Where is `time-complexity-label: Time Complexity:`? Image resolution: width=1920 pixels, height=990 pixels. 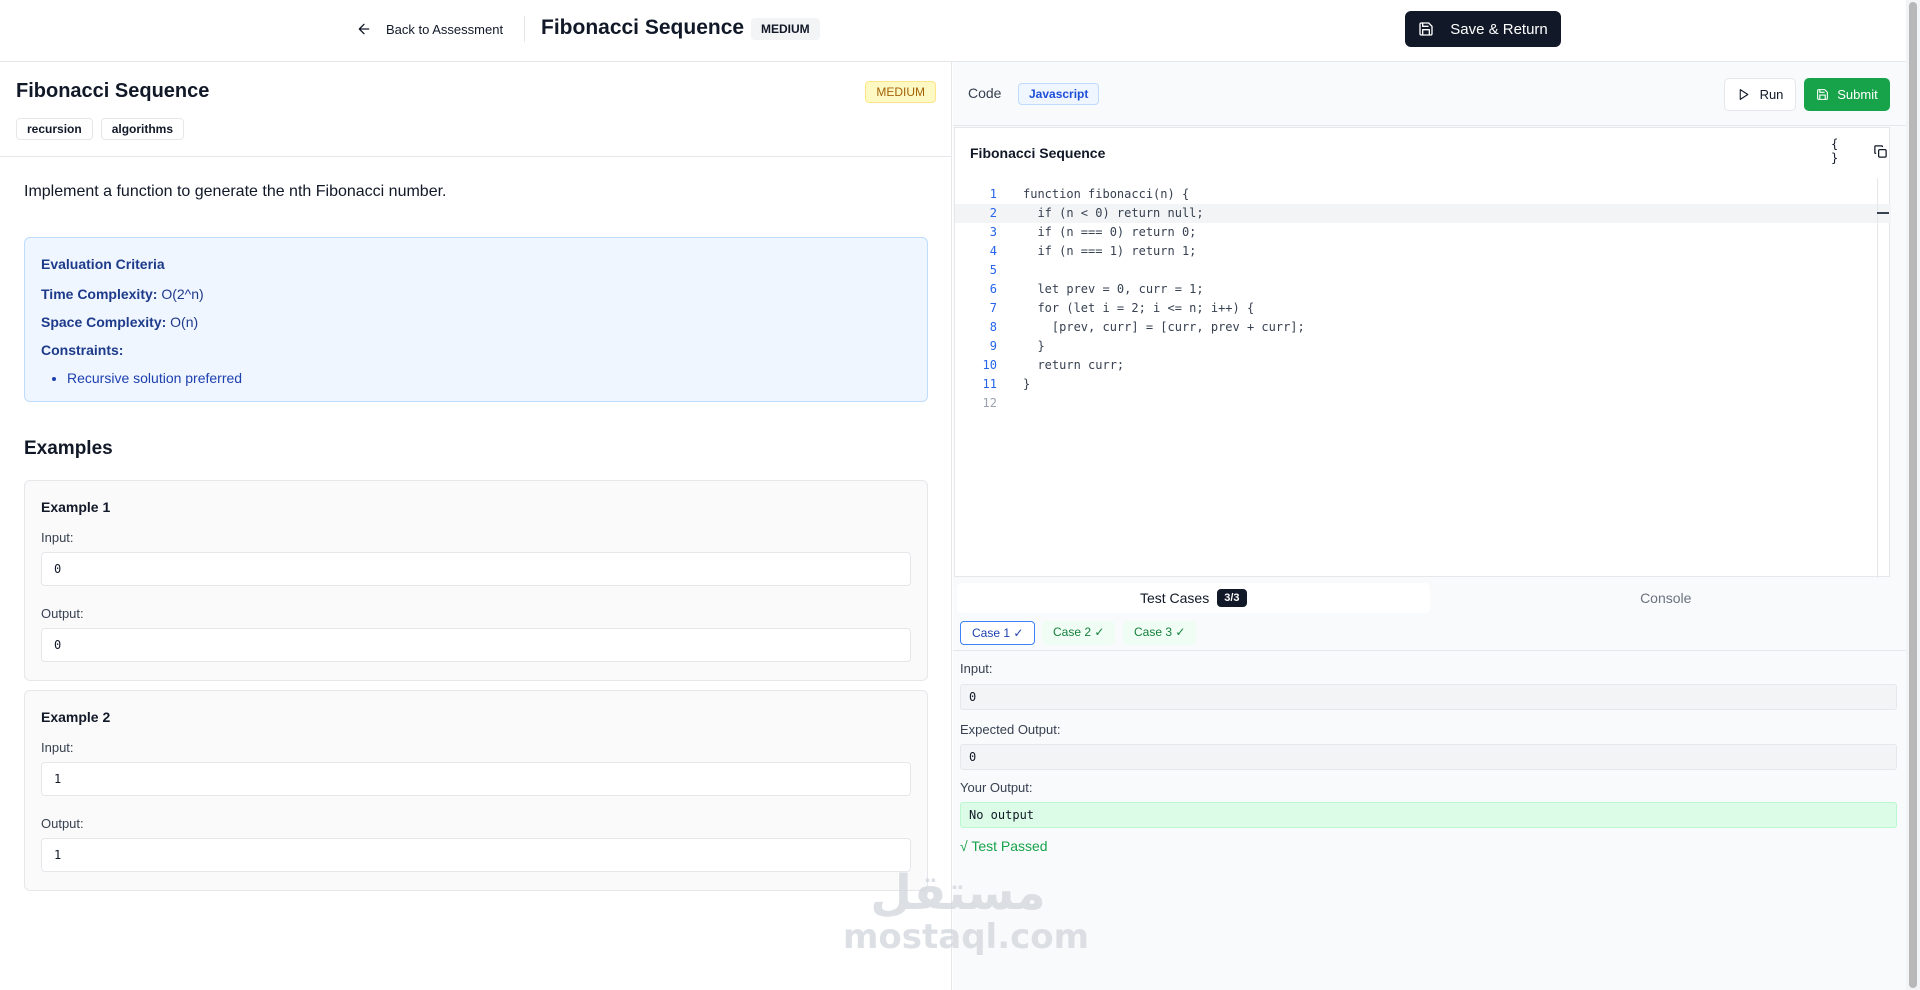
time-complexity-label: Time Complexity: is located at coordinates (99, 294).